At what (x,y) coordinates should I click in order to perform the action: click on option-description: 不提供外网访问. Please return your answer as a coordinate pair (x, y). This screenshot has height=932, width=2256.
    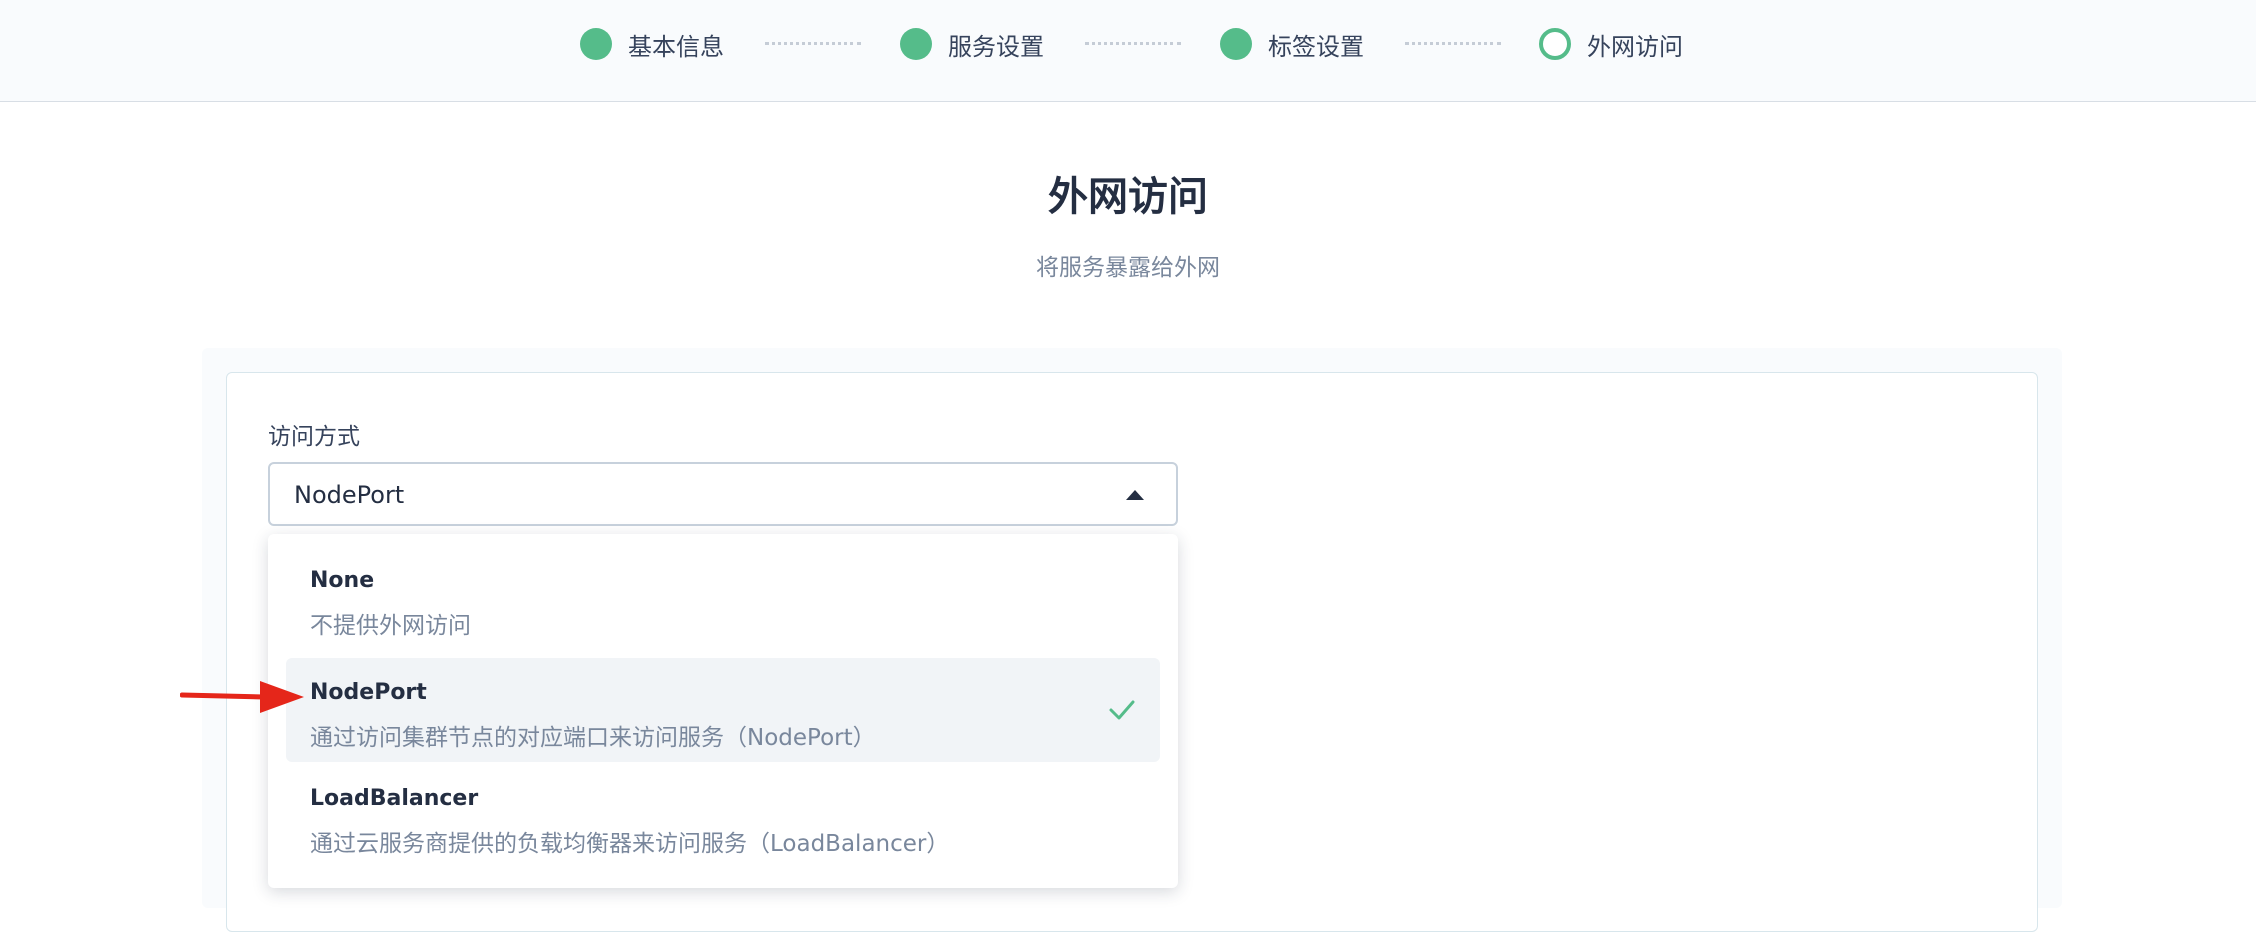
    Looking at the image, I should click on (390, 626).